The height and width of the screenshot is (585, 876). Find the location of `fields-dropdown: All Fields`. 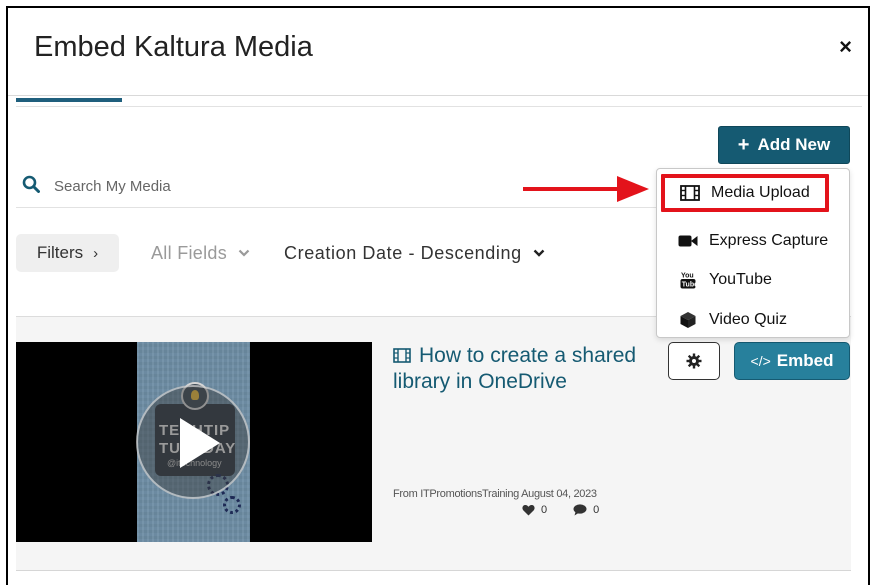

fields-dropdown: All Fields is located at coordinates (200, 253).